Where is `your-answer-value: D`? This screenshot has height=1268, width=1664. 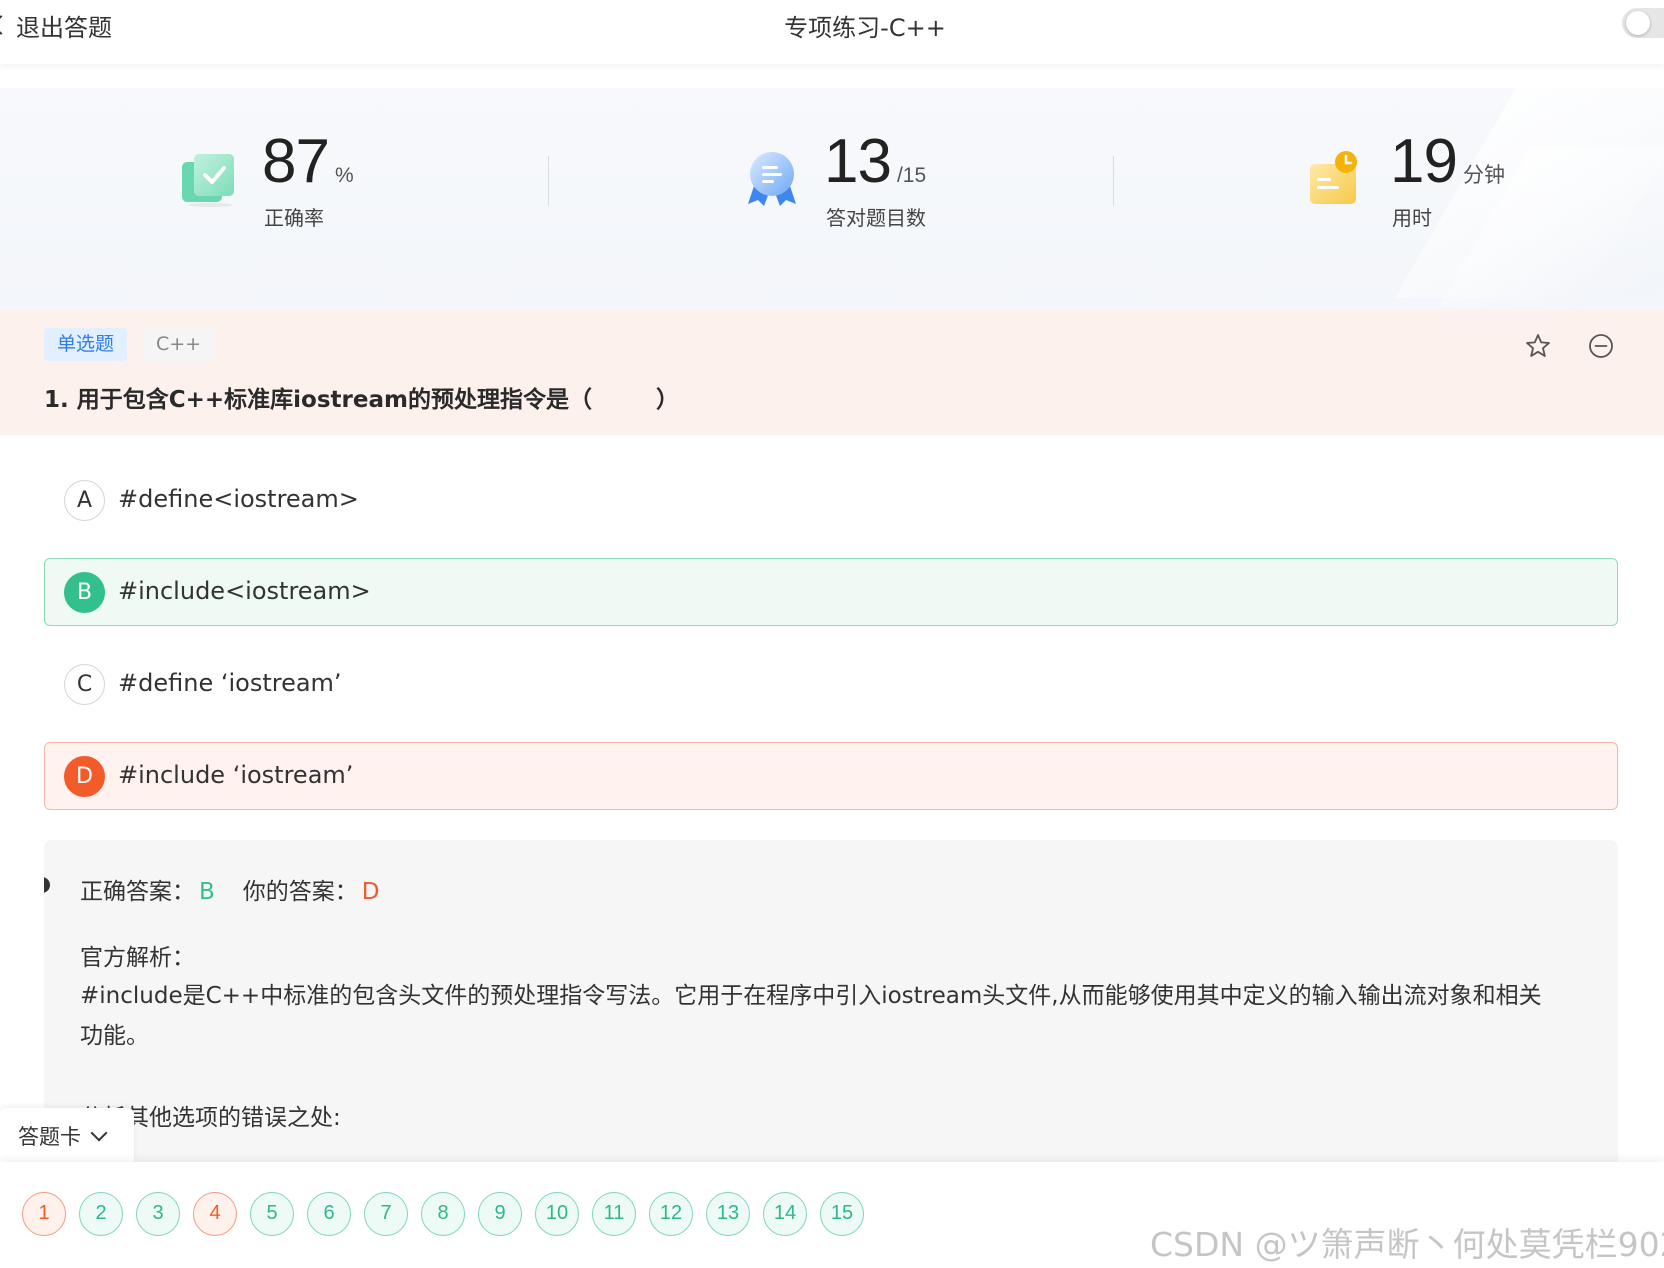 your-answer-value: D is located at coordinates (370, 892).